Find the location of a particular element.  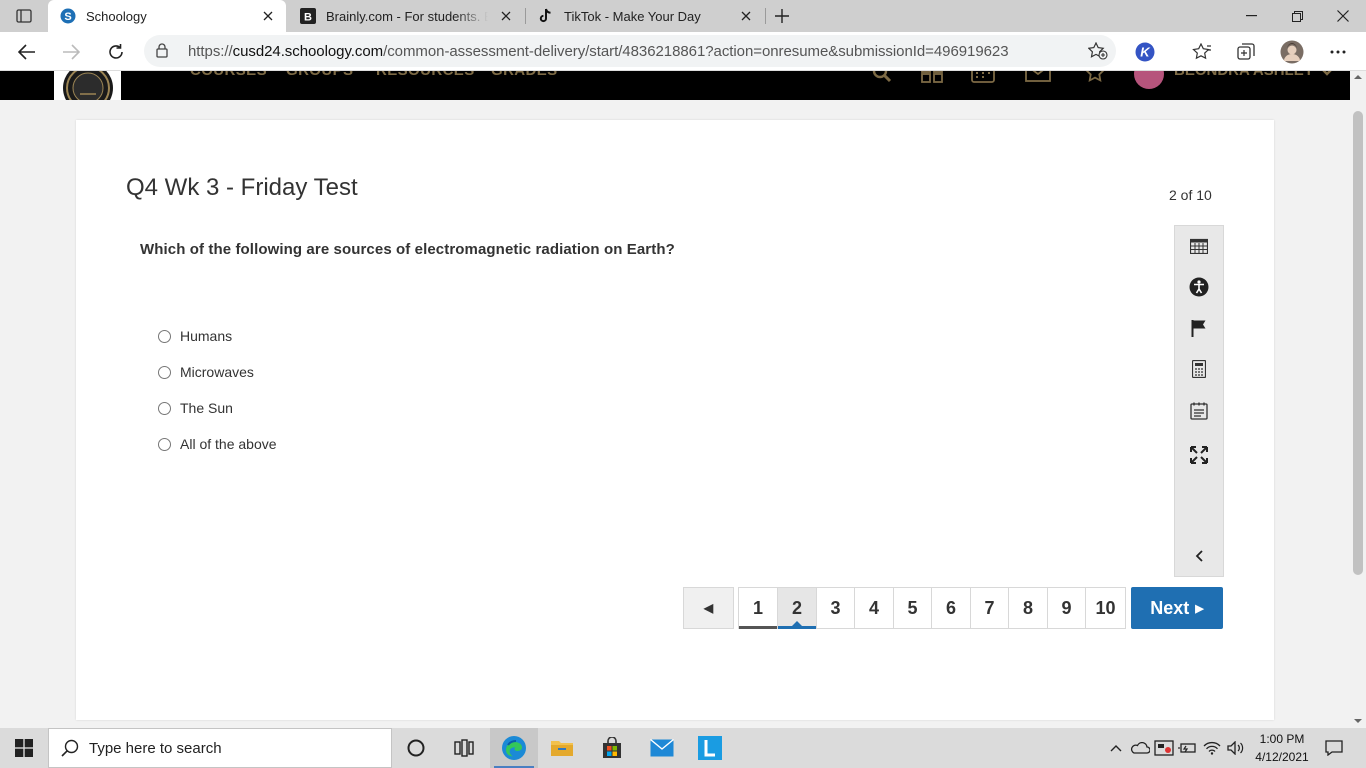

collapse-chevron-icon is located at coordinates (1199, 556).